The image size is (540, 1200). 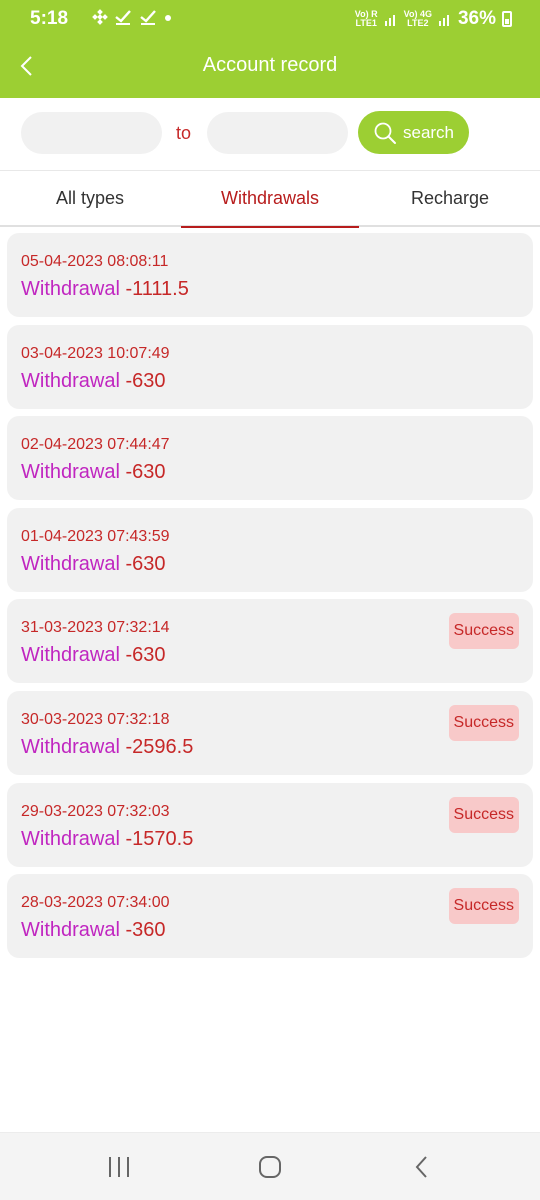 I want to click on record-date: 30-03-2023 07:32:18, so click(x=95, y=719).